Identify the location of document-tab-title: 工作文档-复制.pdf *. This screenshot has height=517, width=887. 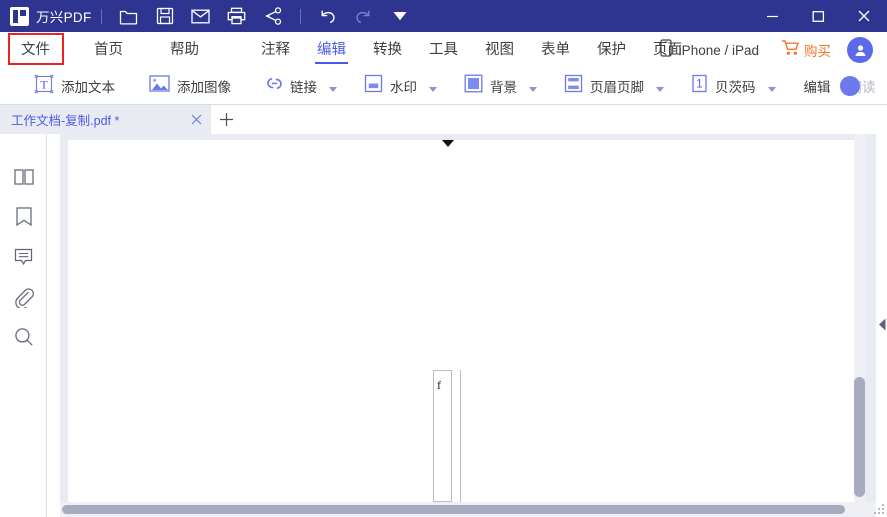
(65, 121).